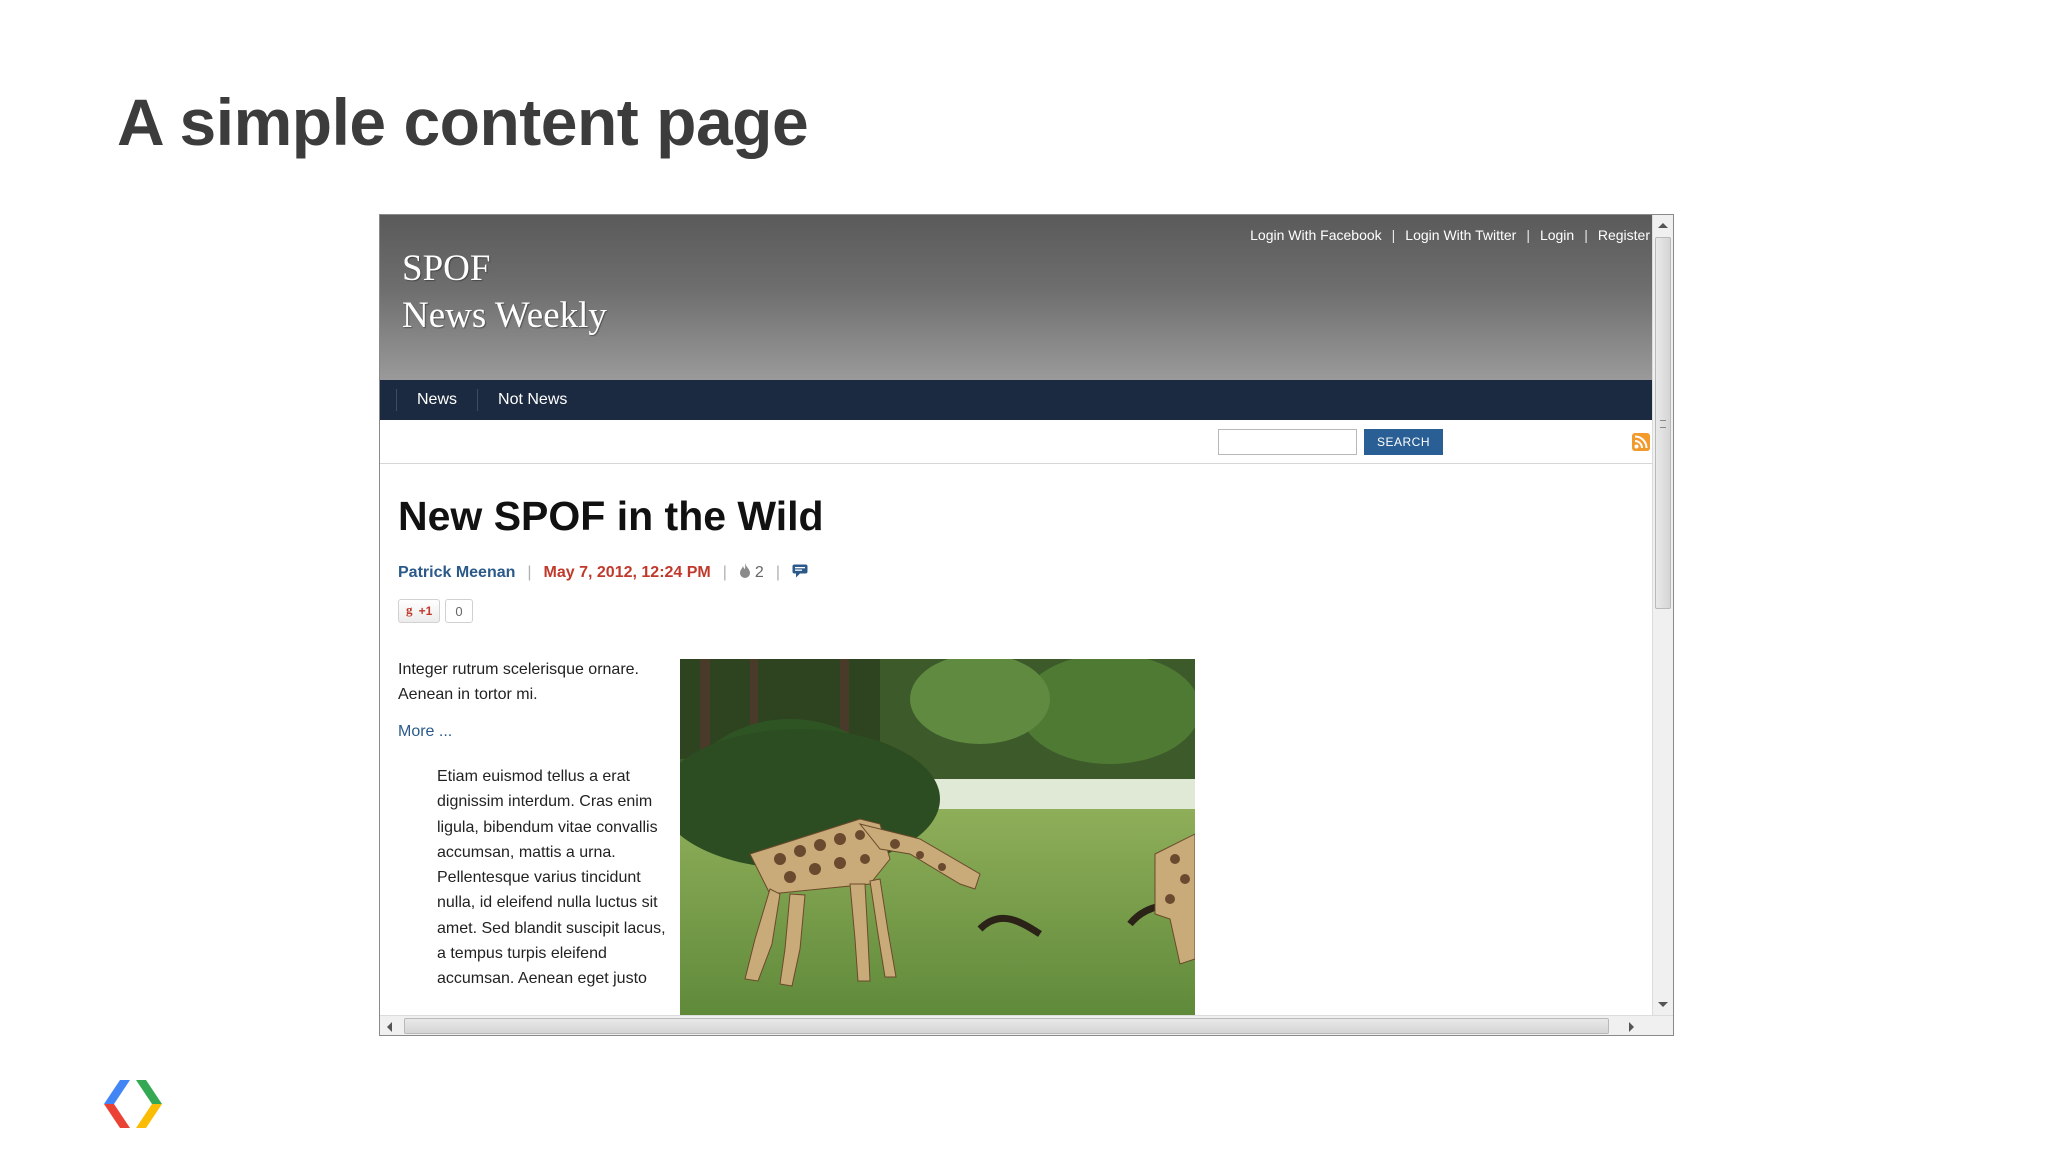 The height and width of the screenshot is (1152, 2048). What do you see at coordinates (1460, 235) in the screenshot?
I see `login-twitter-link: Login With Twitter` at bounding box center [1460, 235].